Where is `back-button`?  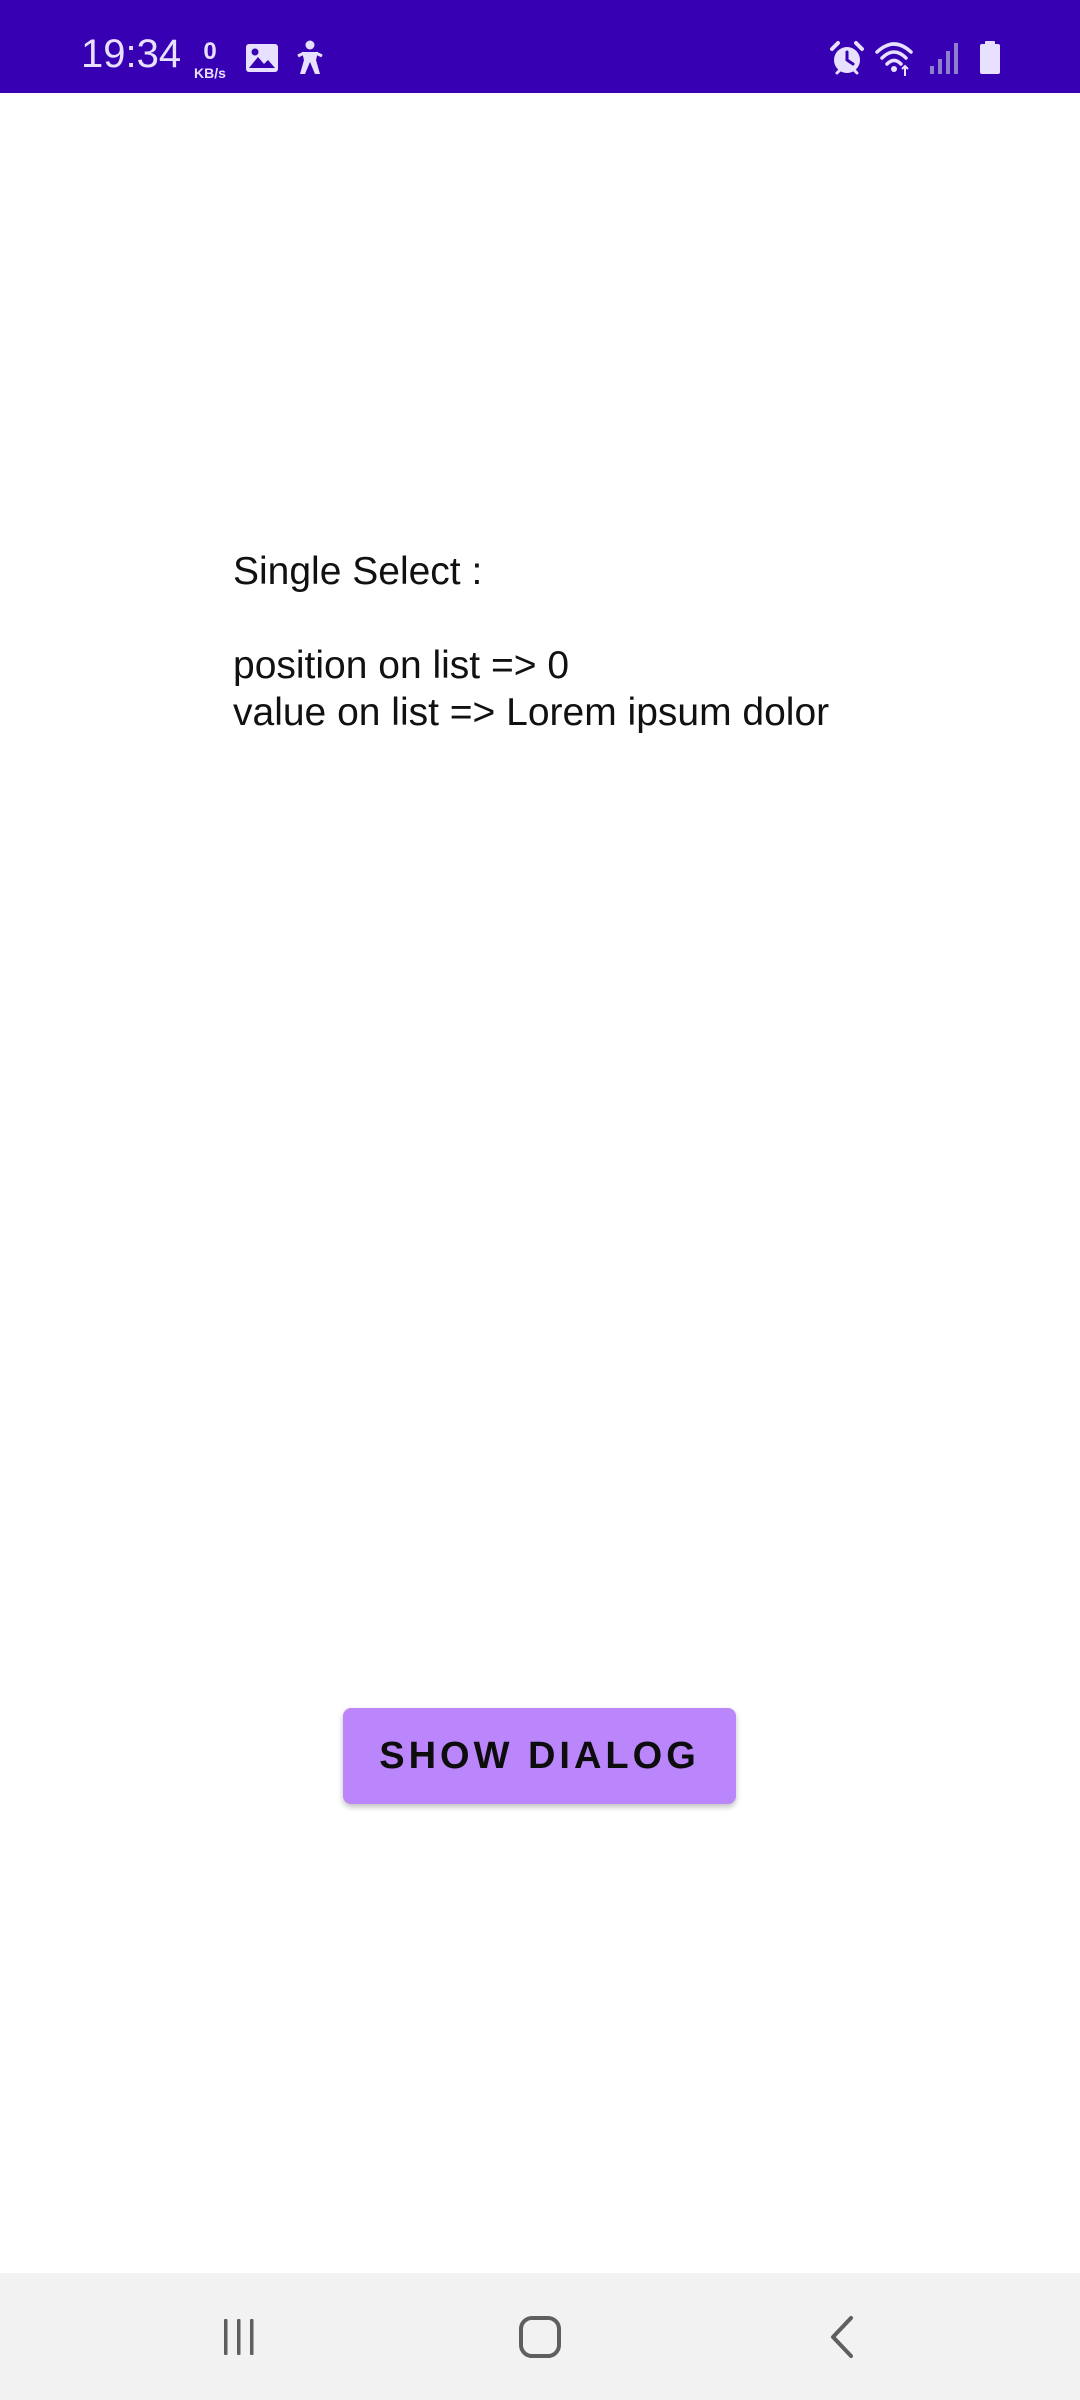
back-button is located at coordinates (843, 2337).